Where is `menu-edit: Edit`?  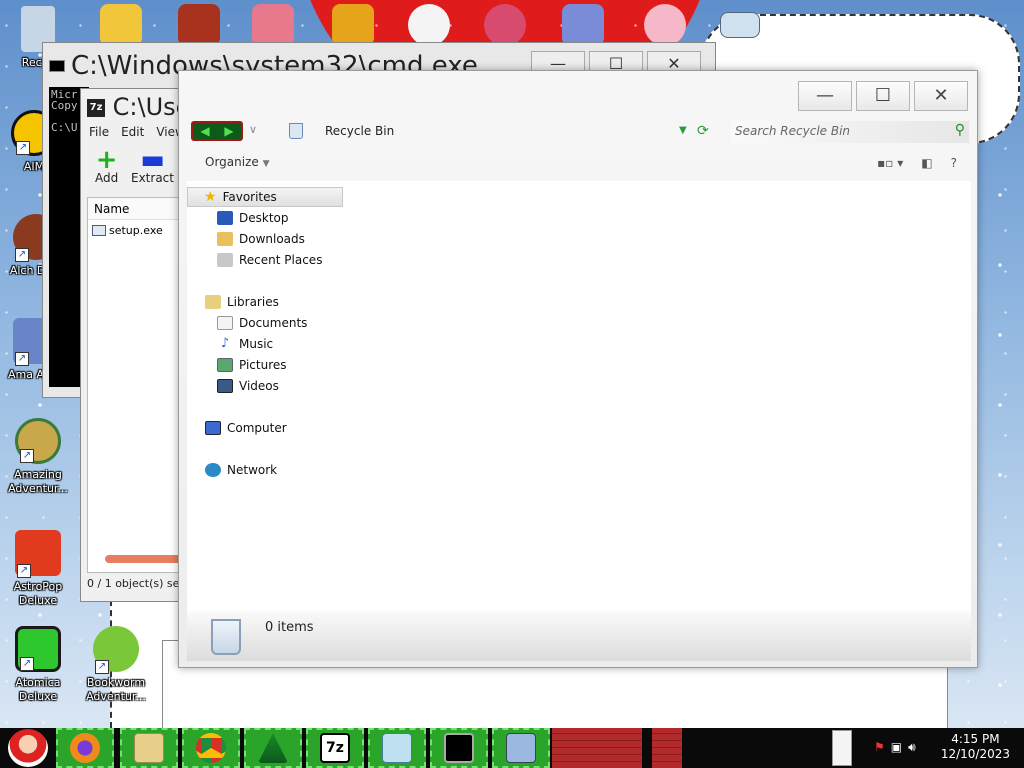 menu-edit: Edit is located at coordinates (132, 132).